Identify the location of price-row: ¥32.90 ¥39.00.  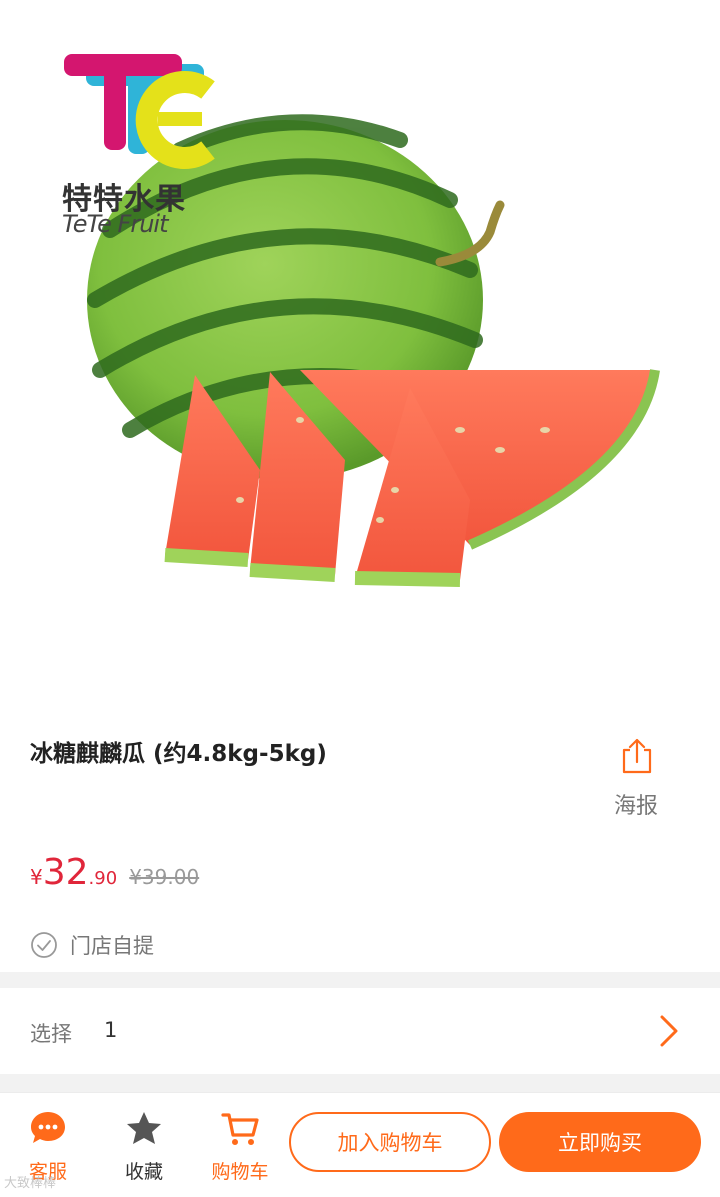
(114, 877).